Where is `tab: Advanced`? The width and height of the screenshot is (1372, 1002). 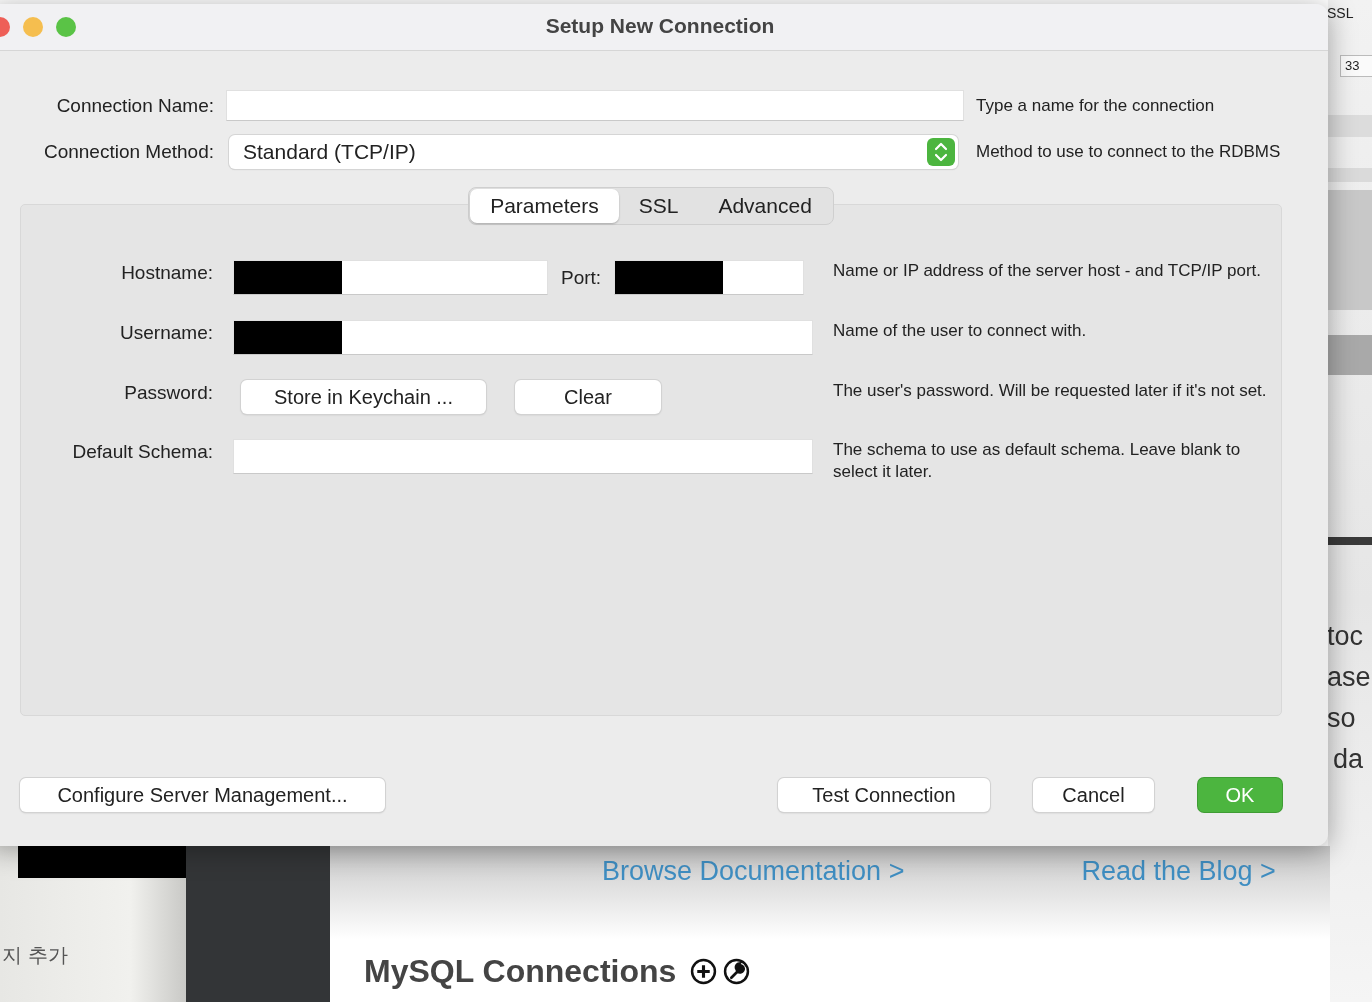 tab: Advanced is located at coordinates (765, 206).